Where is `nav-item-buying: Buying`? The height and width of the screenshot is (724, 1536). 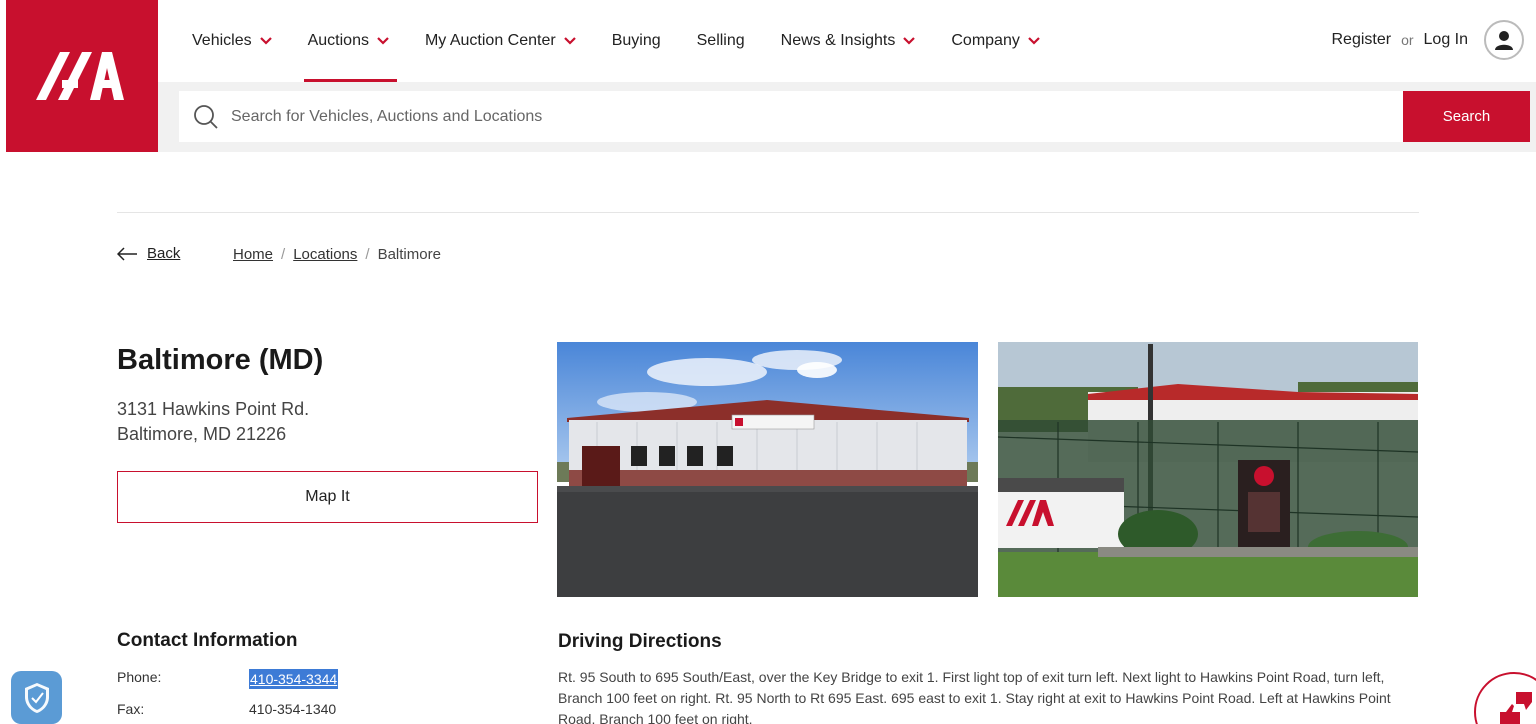
nav-item-buying: Buying is located at coordinates (636, 41).